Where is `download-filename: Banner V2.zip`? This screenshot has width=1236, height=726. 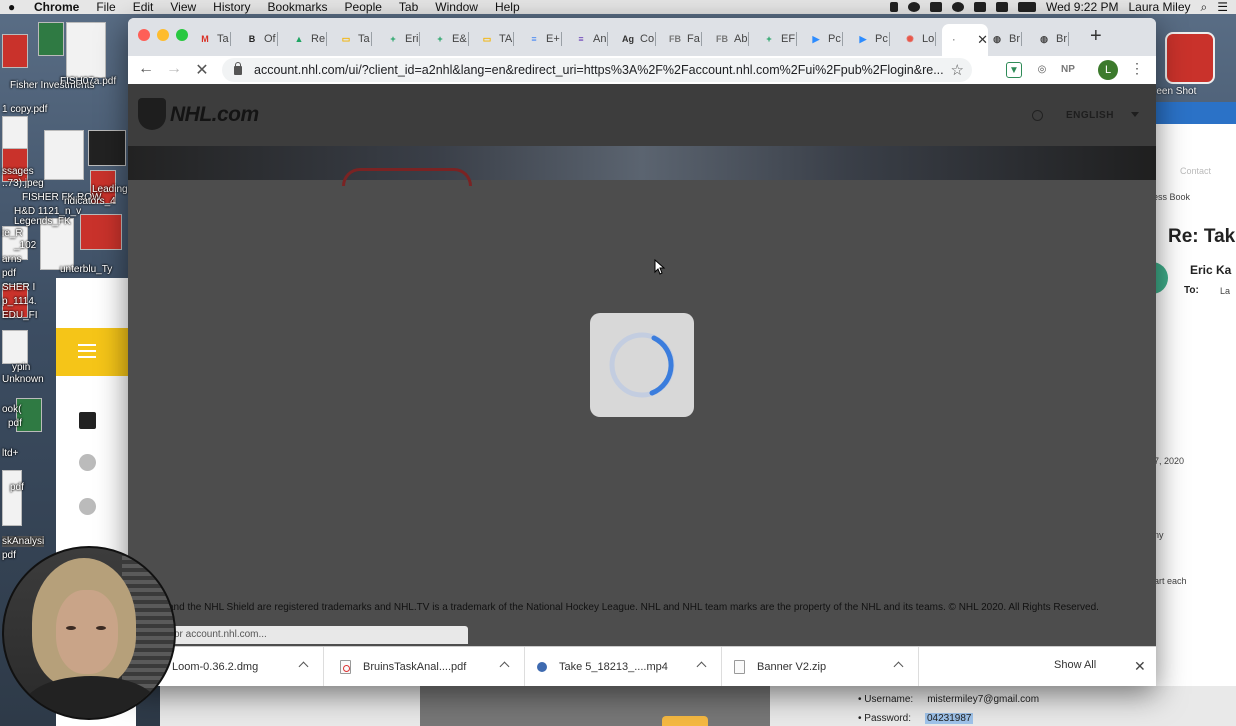
download-filename: Banner V2.zip is located at coordinates (791, 667).